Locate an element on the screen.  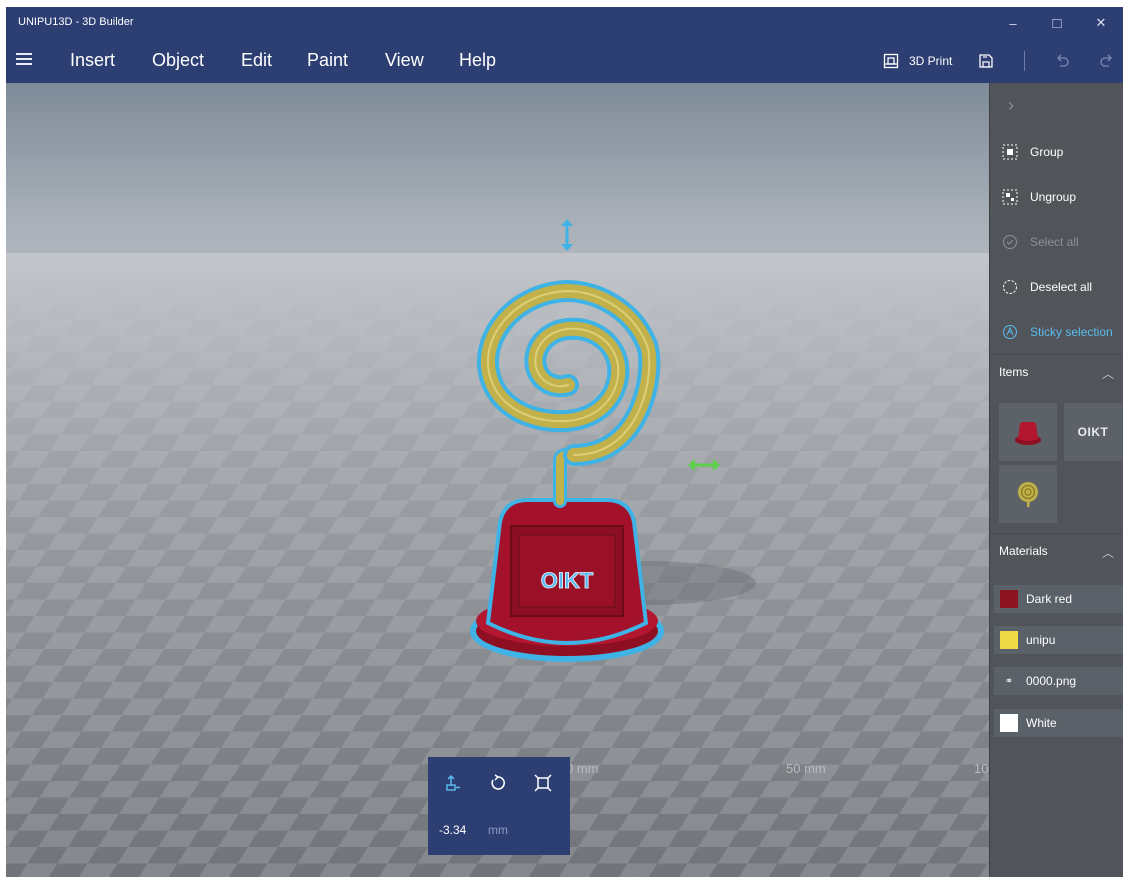
oikt-plaque-text: OIKT is located at coordinates (567, 580).